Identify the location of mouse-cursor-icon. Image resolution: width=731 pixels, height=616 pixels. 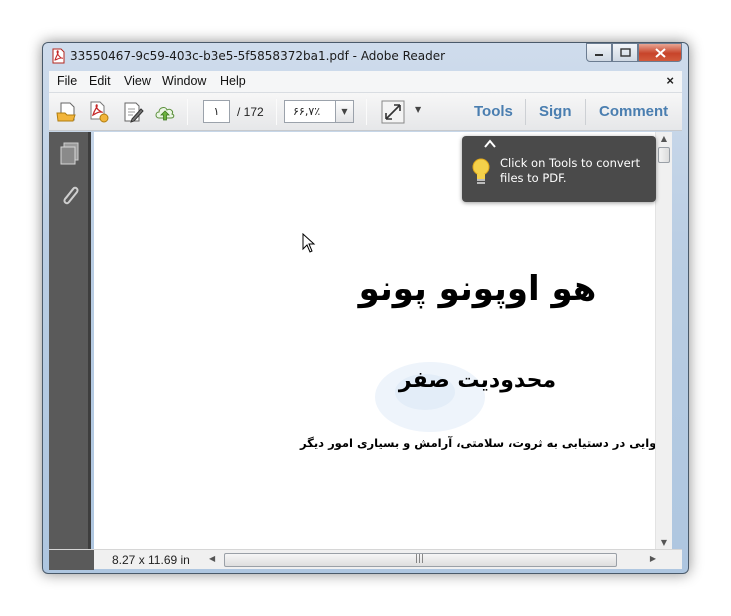
(309, 243).